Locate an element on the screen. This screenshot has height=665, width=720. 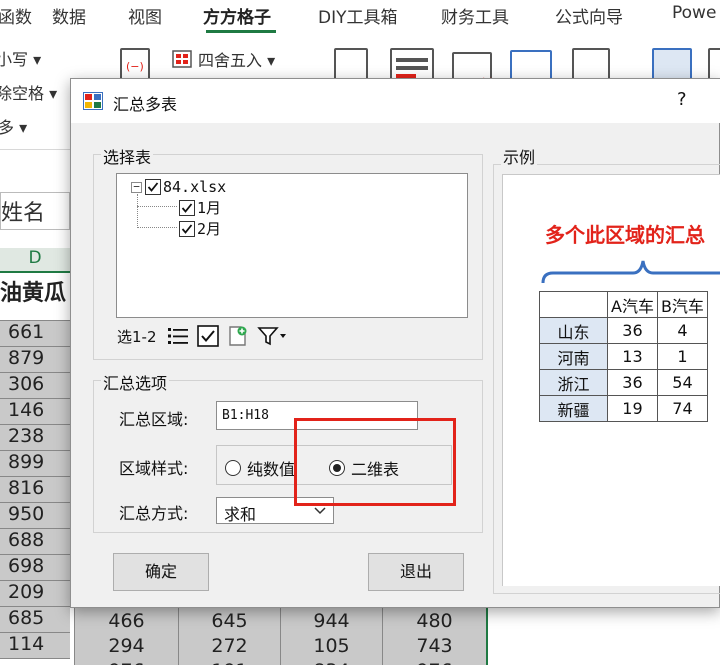
data-cell: 834 is located at coordinates (331, 662).